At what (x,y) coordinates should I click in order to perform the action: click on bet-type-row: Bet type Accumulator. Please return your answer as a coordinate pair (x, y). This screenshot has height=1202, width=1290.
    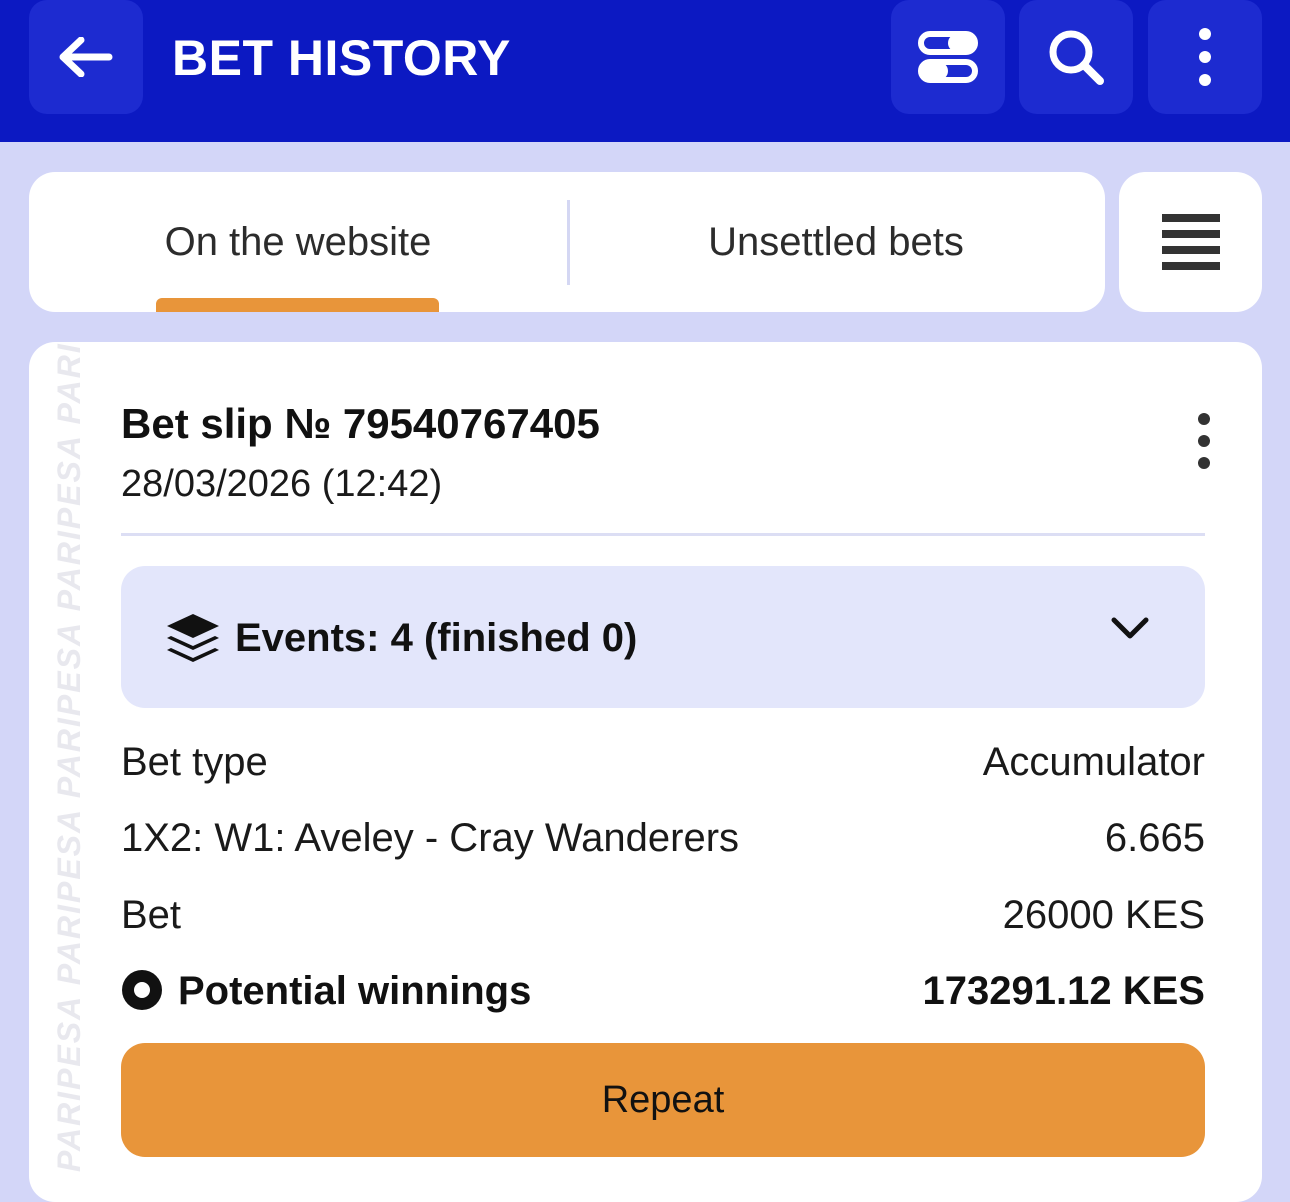
    Looking at the image, I should click on (663, 762).